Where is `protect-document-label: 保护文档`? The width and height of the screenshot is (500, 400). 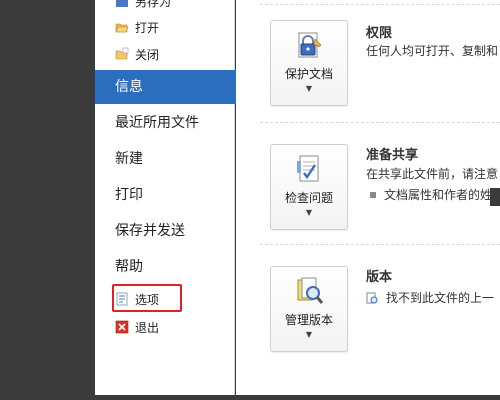 protect-document-label: 保护文档 is located at coordinates (308, 74).